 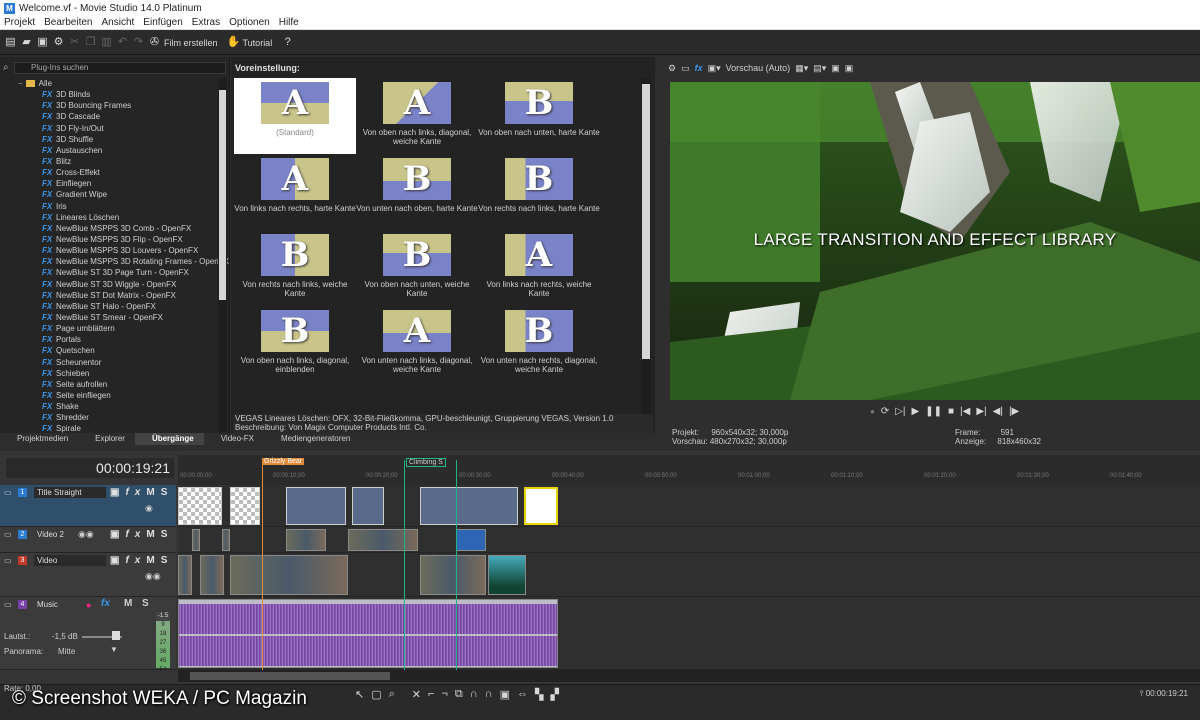 I want to click on film-erstellen-button: Film erstellen, so click(x=191, y=43).